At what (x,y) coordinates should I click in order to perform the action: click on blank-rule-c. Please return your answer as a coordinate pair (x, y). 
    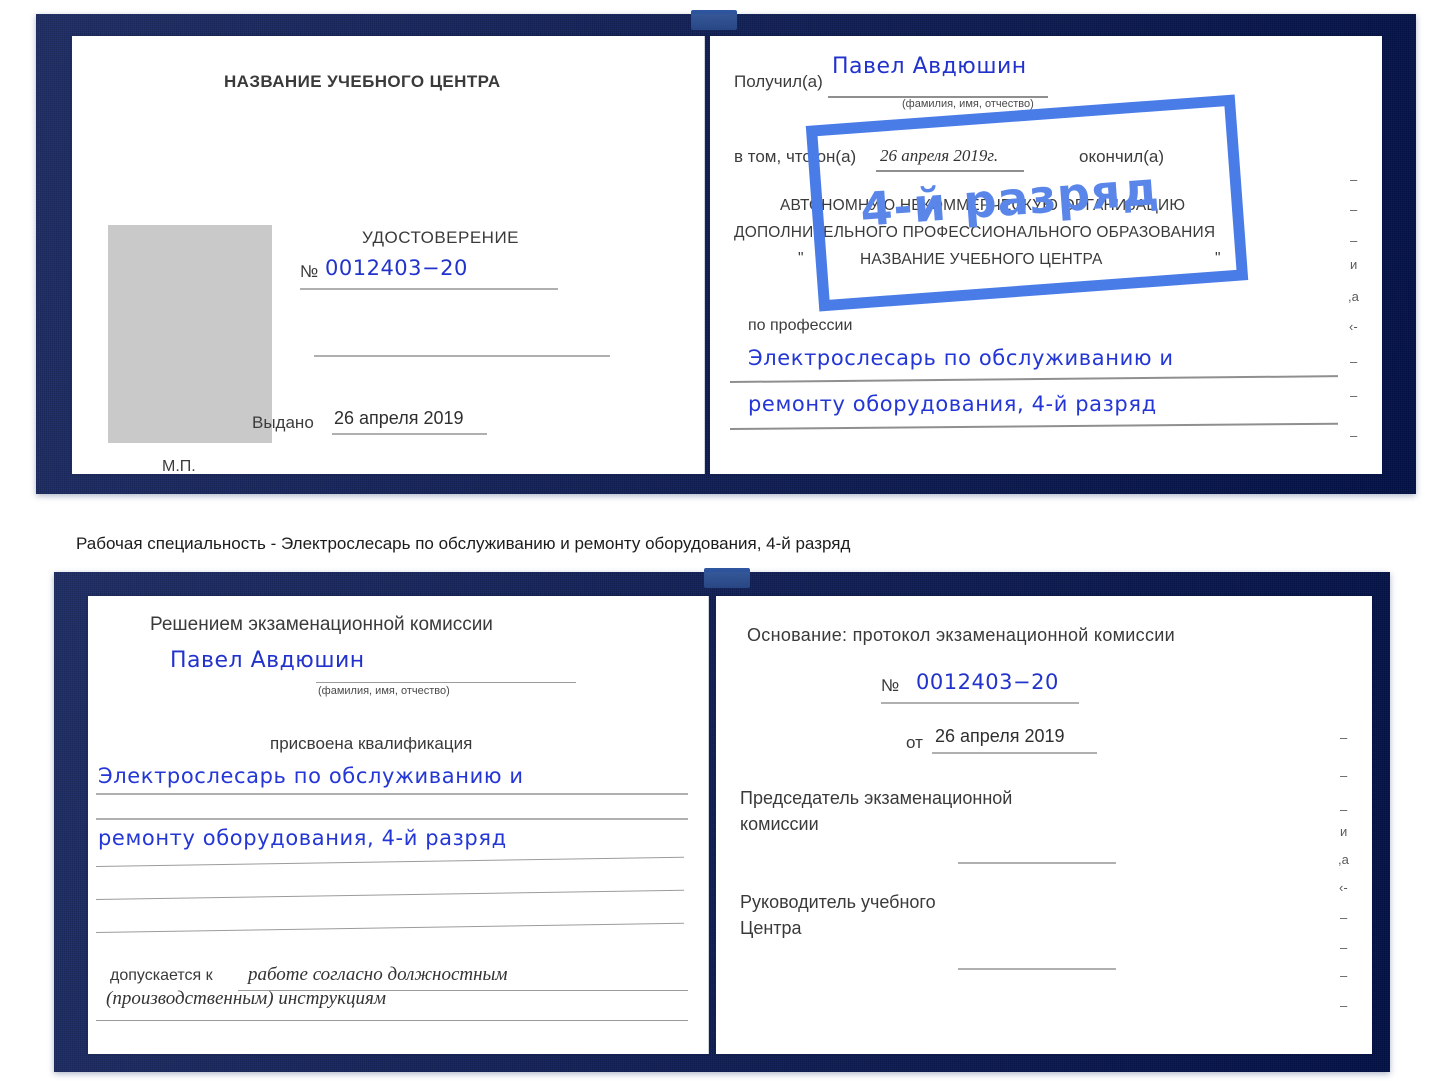
    Looking at the image, I should click on (389, 927).